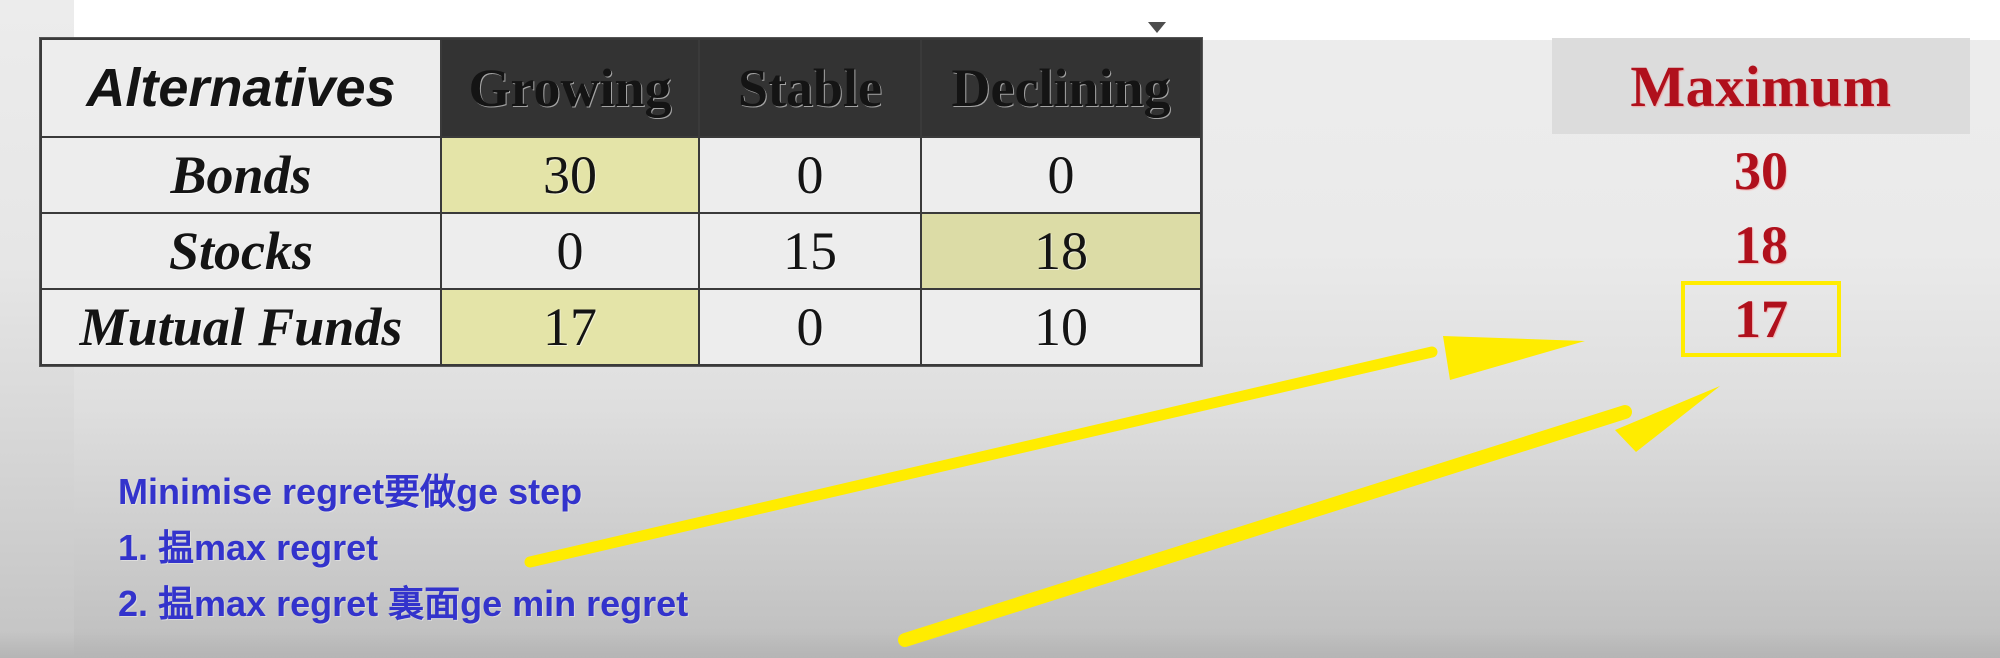 The height and width of the screenshot is (658, 2000). I want to click on table-row: Bonds 30 0 0, so click(621, 175).